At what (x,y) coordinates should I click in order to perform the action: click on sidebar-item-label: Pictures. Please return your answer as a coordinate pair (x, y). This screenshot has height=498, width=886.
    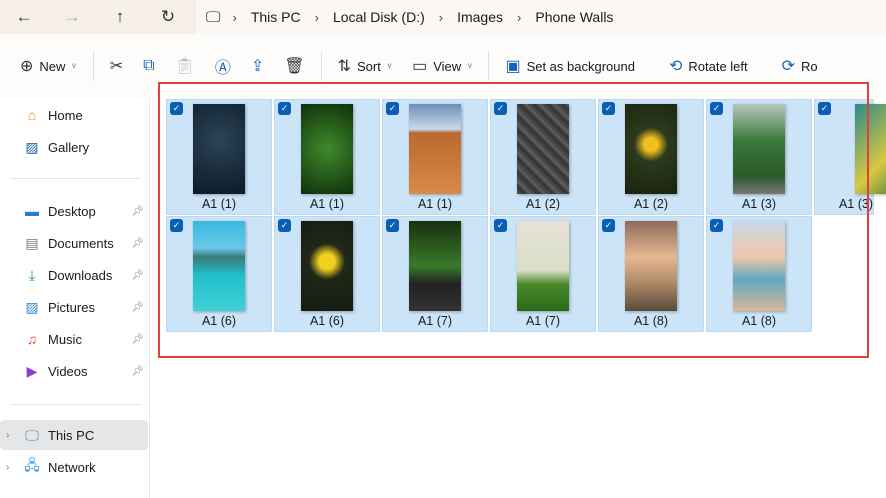
    Looking at the image, I should click on (71, 307).